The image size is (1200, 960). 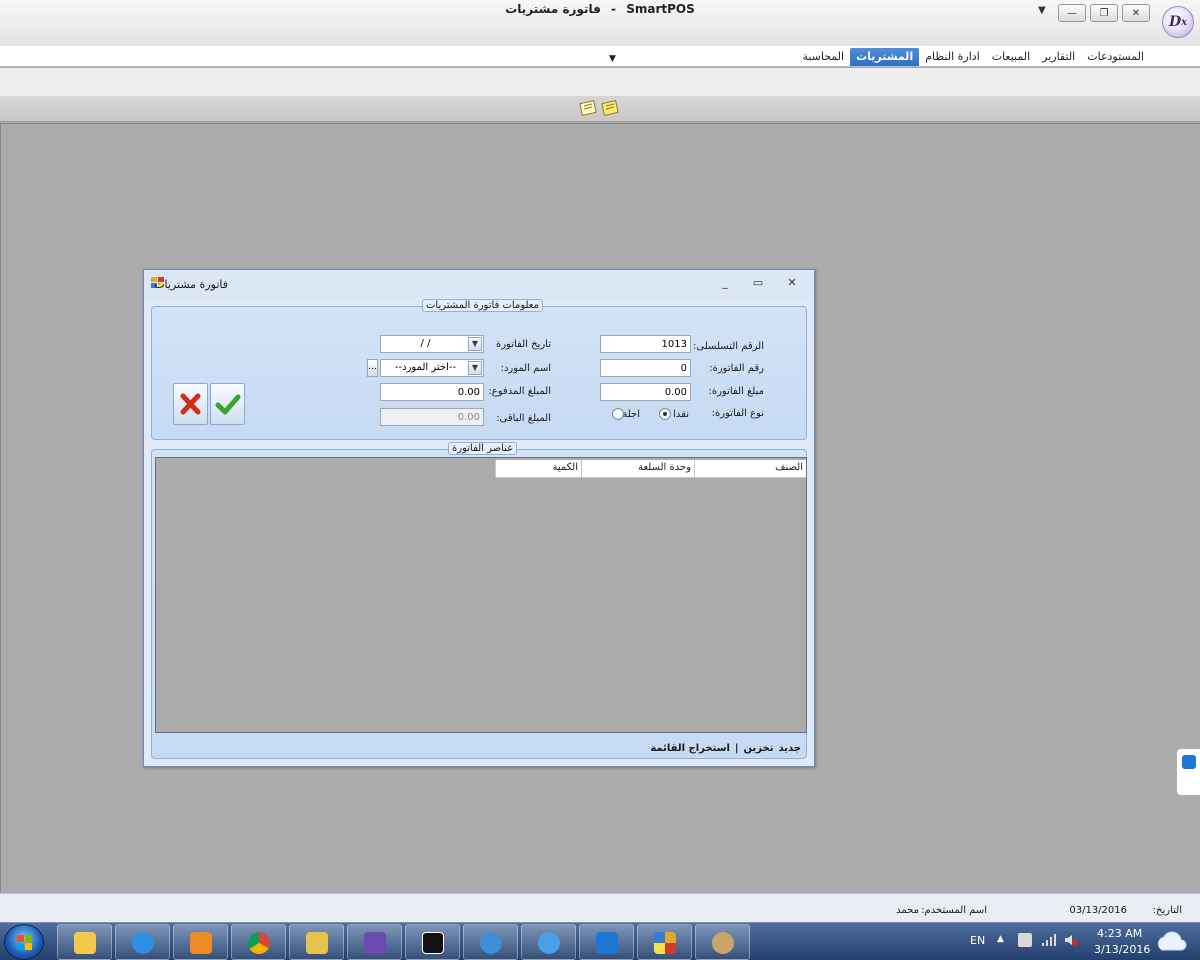 What do you see at coordinates (637, 468) in the screenshot?
I see `column-header-unit: وحدة السلعة` at bounding box center [637, 468].